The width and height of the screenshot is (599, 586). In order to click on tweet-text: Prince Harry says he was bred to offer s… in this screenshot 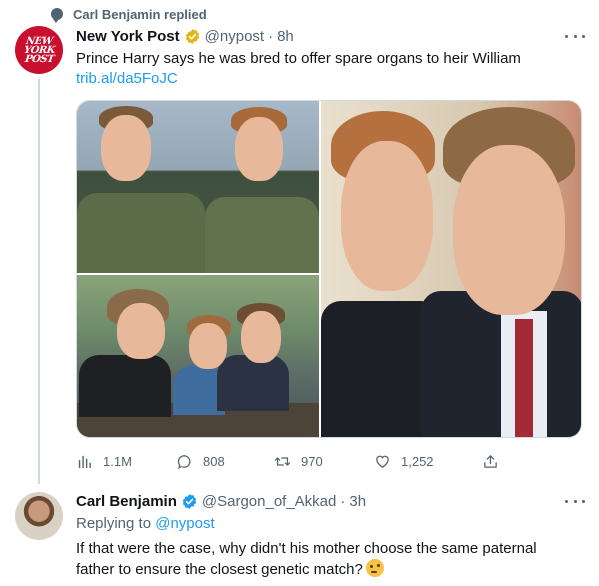, I will do `click(298, 58)`.